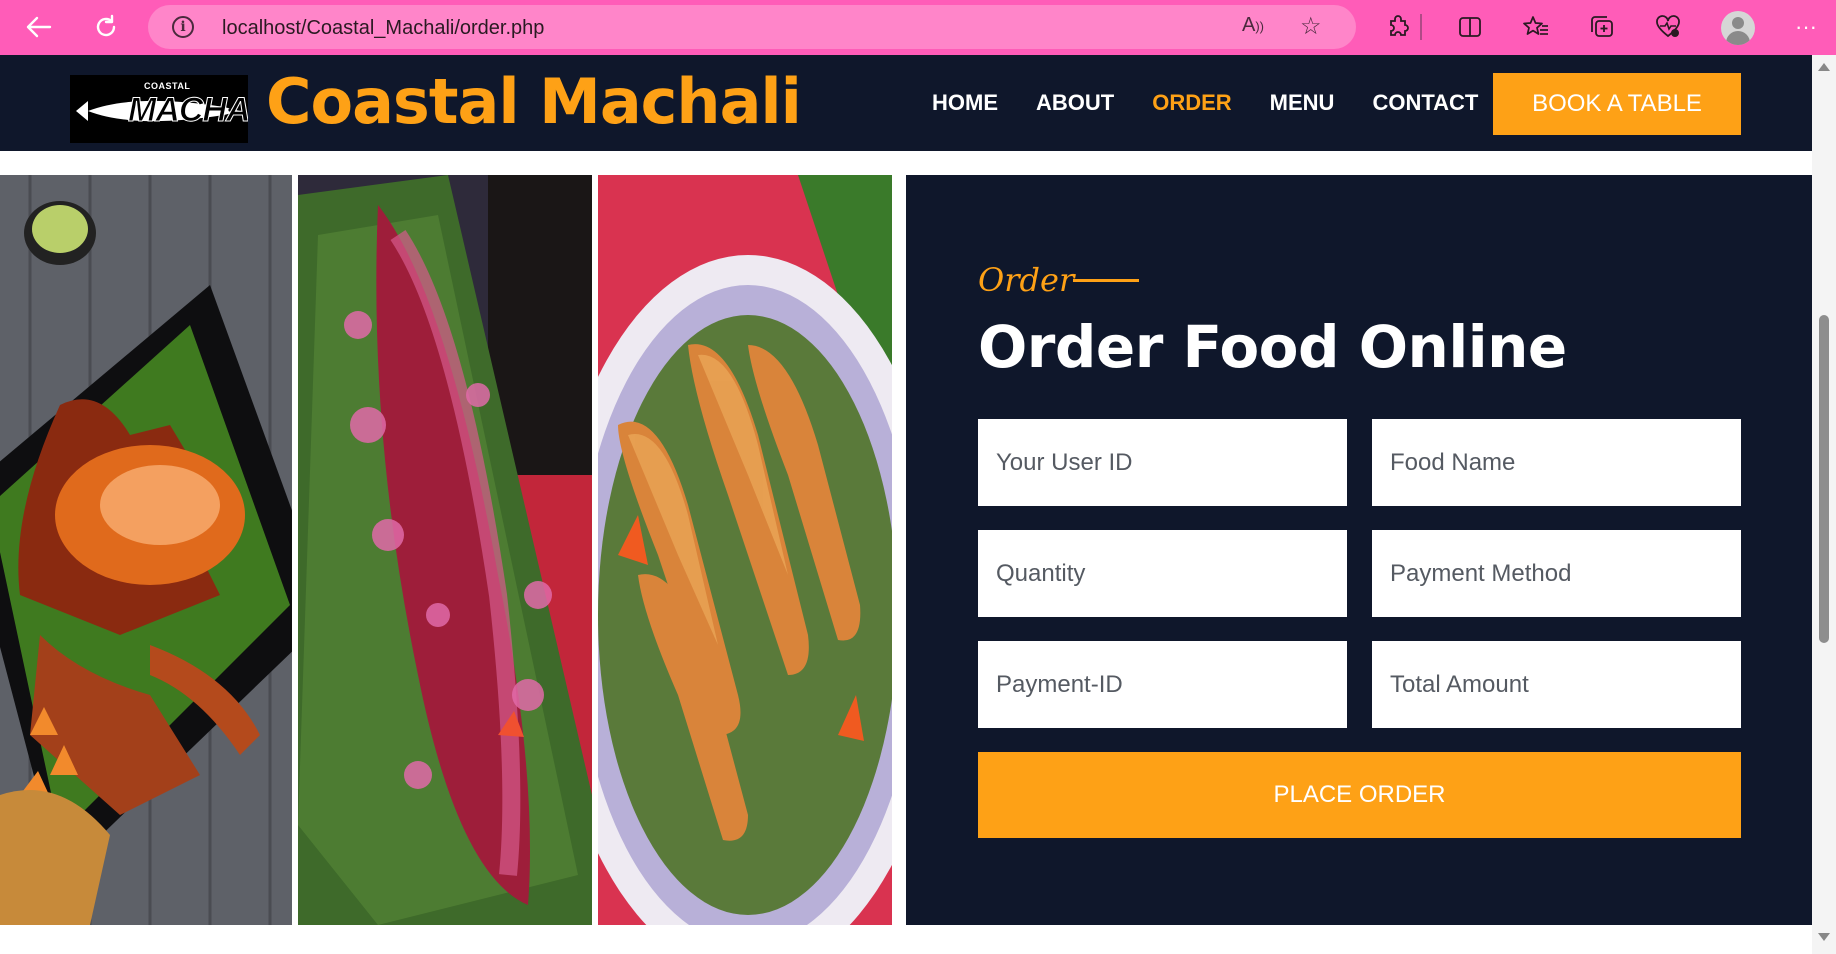 The image size is (1836, 954). Describe the element at coordinates (1738, 23) in the screenshot. I see `avatar-head` at that location.